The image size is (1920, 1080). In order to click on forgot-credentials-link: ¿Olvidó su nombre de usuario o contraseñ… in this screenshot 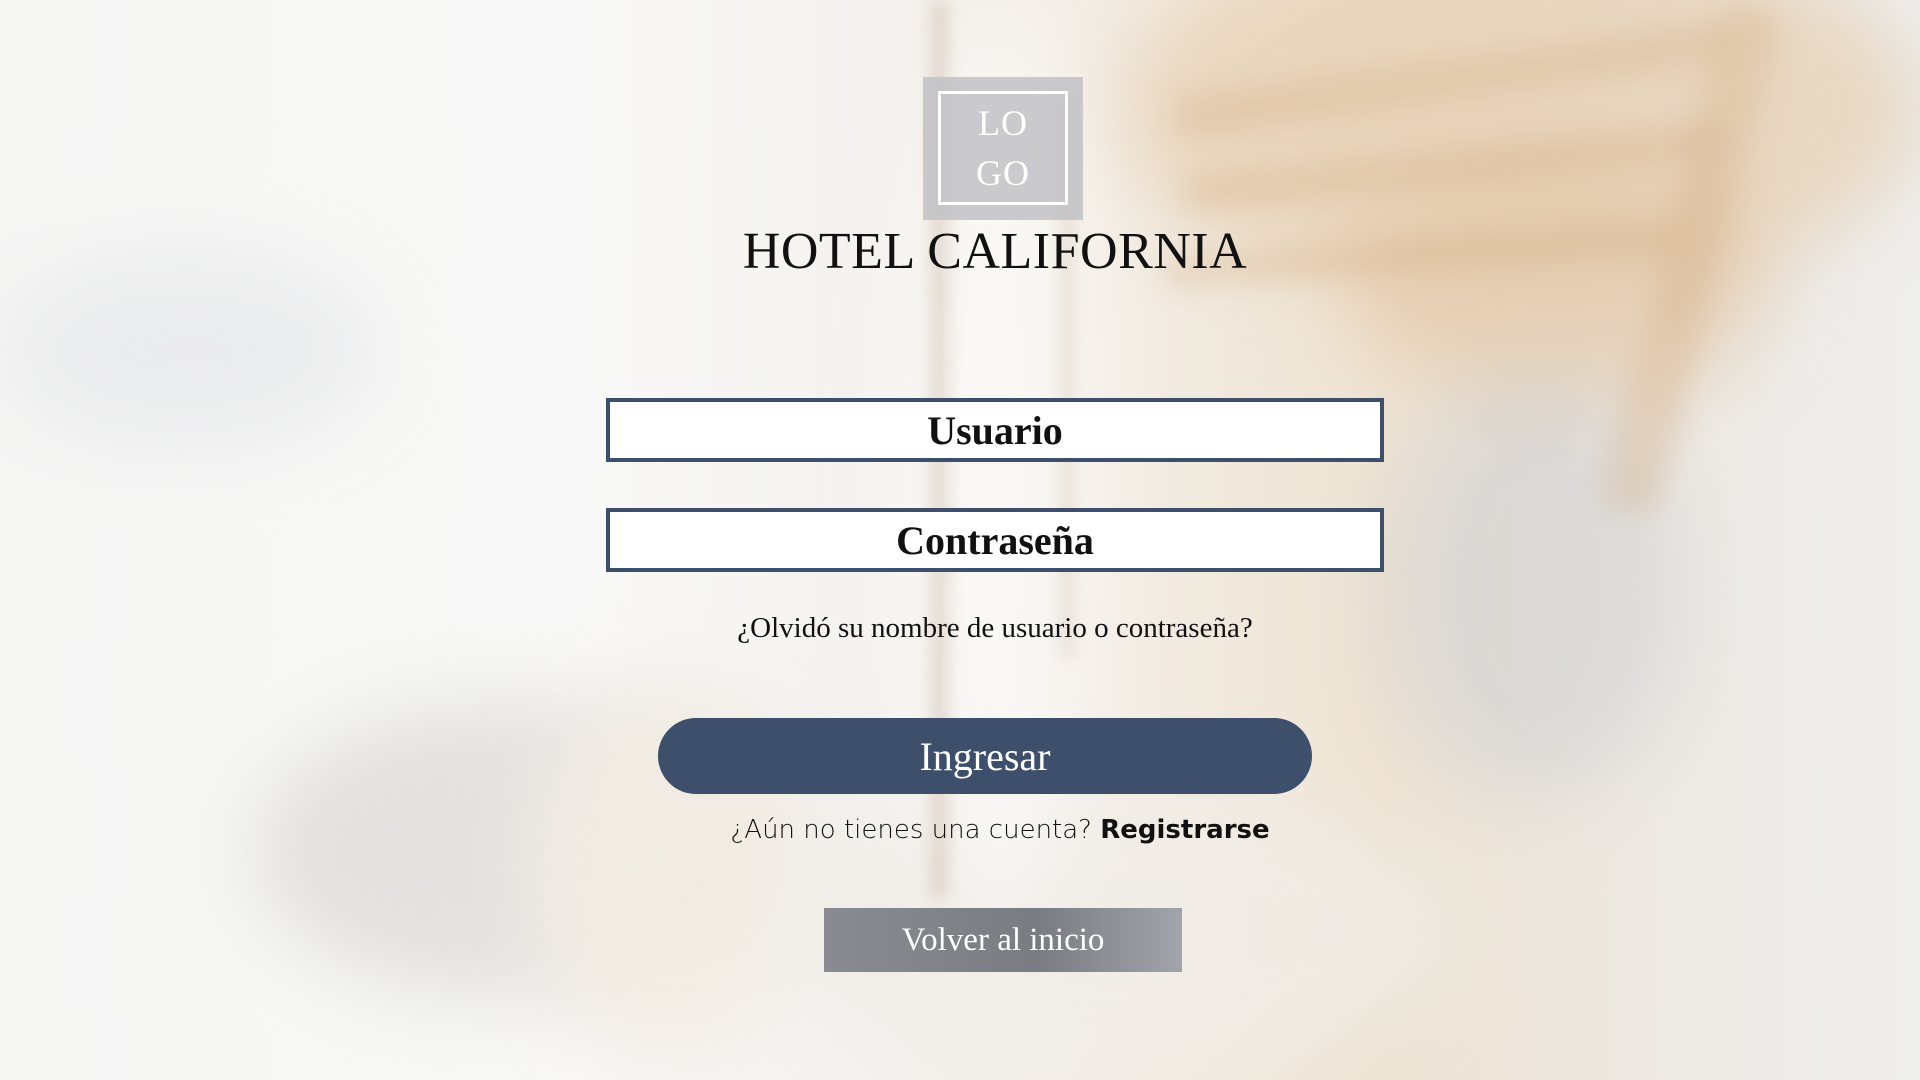, I will do `click(960, 628)`.